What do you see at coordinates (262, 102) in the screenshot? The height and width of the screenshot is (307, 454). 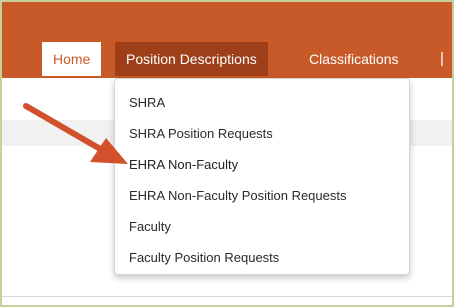 I see `menu-item-shra: SHRA` at bounding box center [262, 102].